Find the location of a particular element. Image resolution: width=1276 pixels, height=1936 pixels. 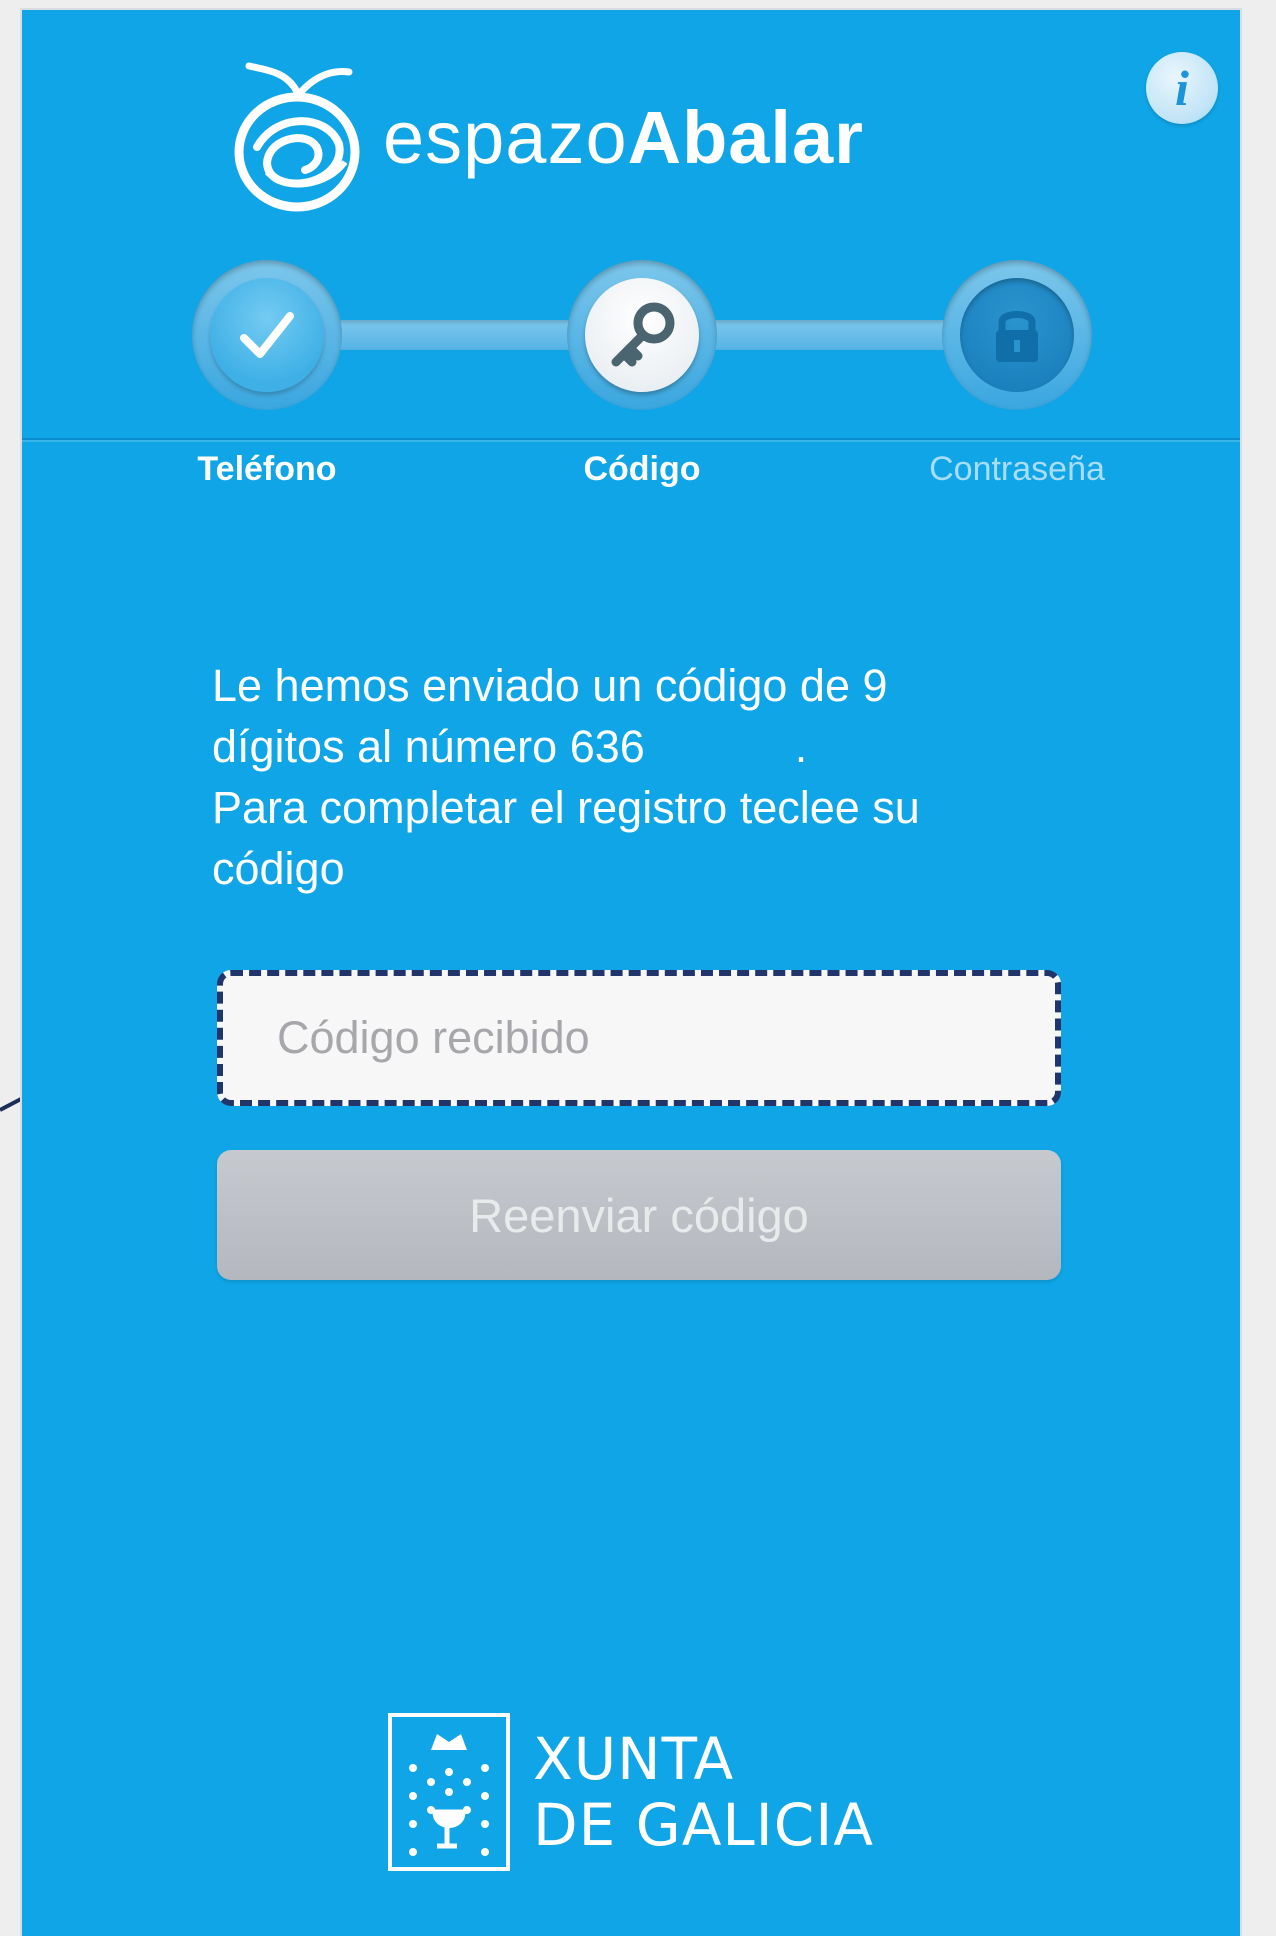

code-input-container is located at coordinates (639, 1038).